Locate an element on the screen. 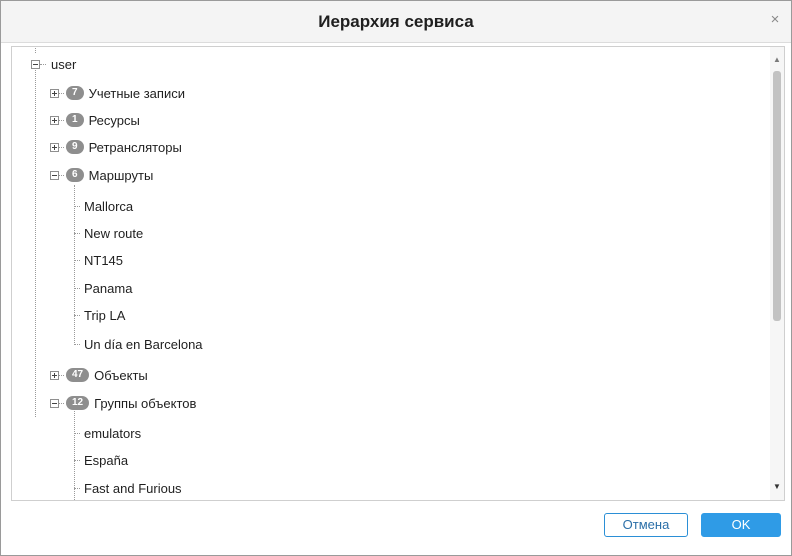  count-badge: 1 is located at coordinates (75, 120).